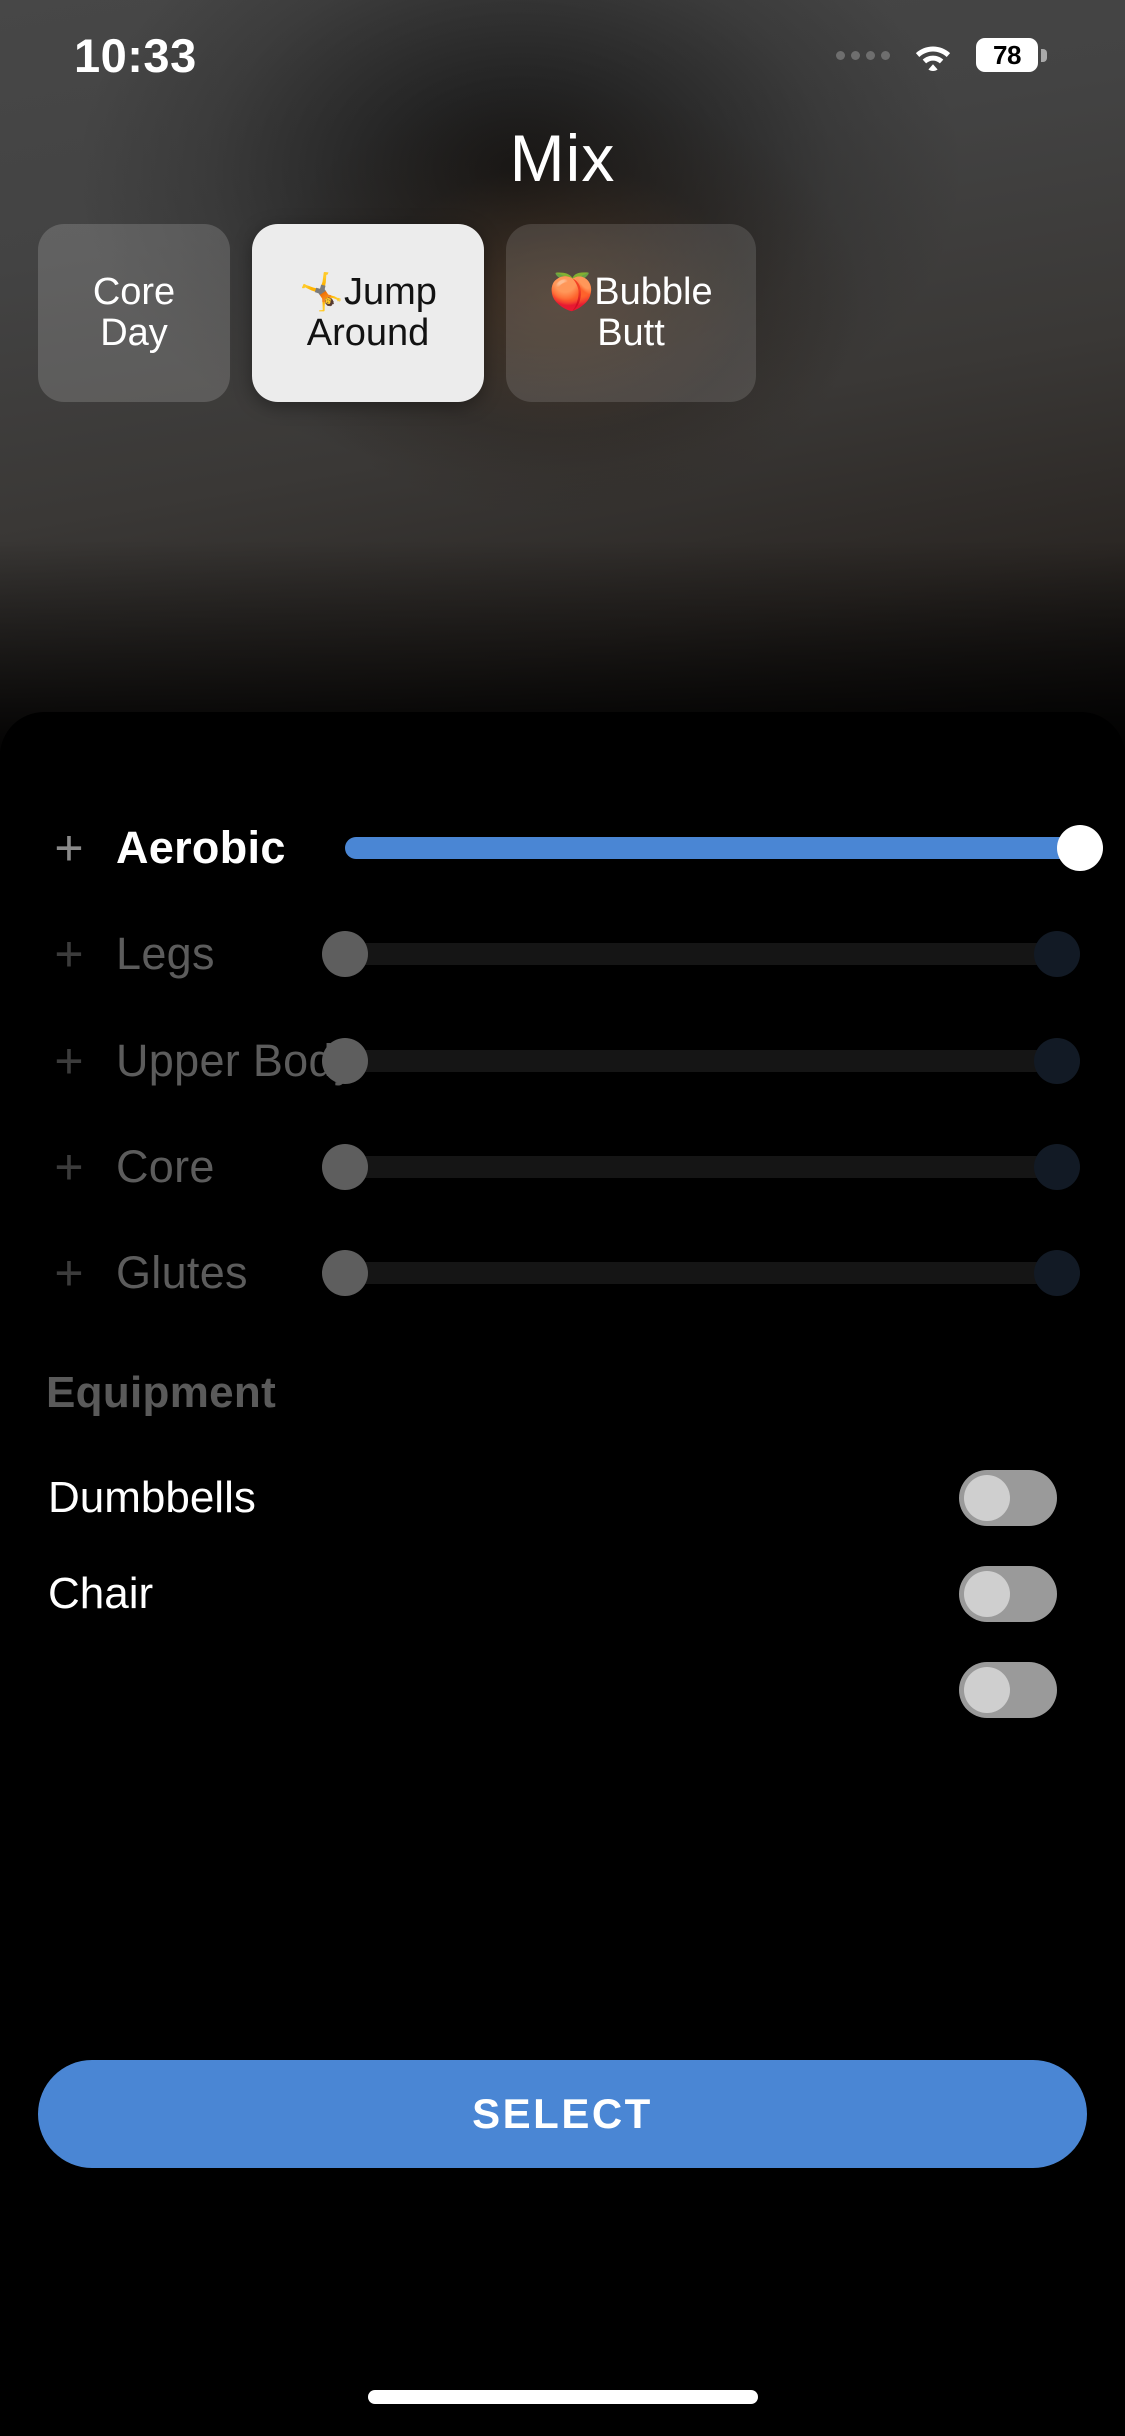  What do you see at coordinates (152, 1497) in the screenshot?
I see `equipment-label: Dumbbells` at bounding box center [152, 1497].